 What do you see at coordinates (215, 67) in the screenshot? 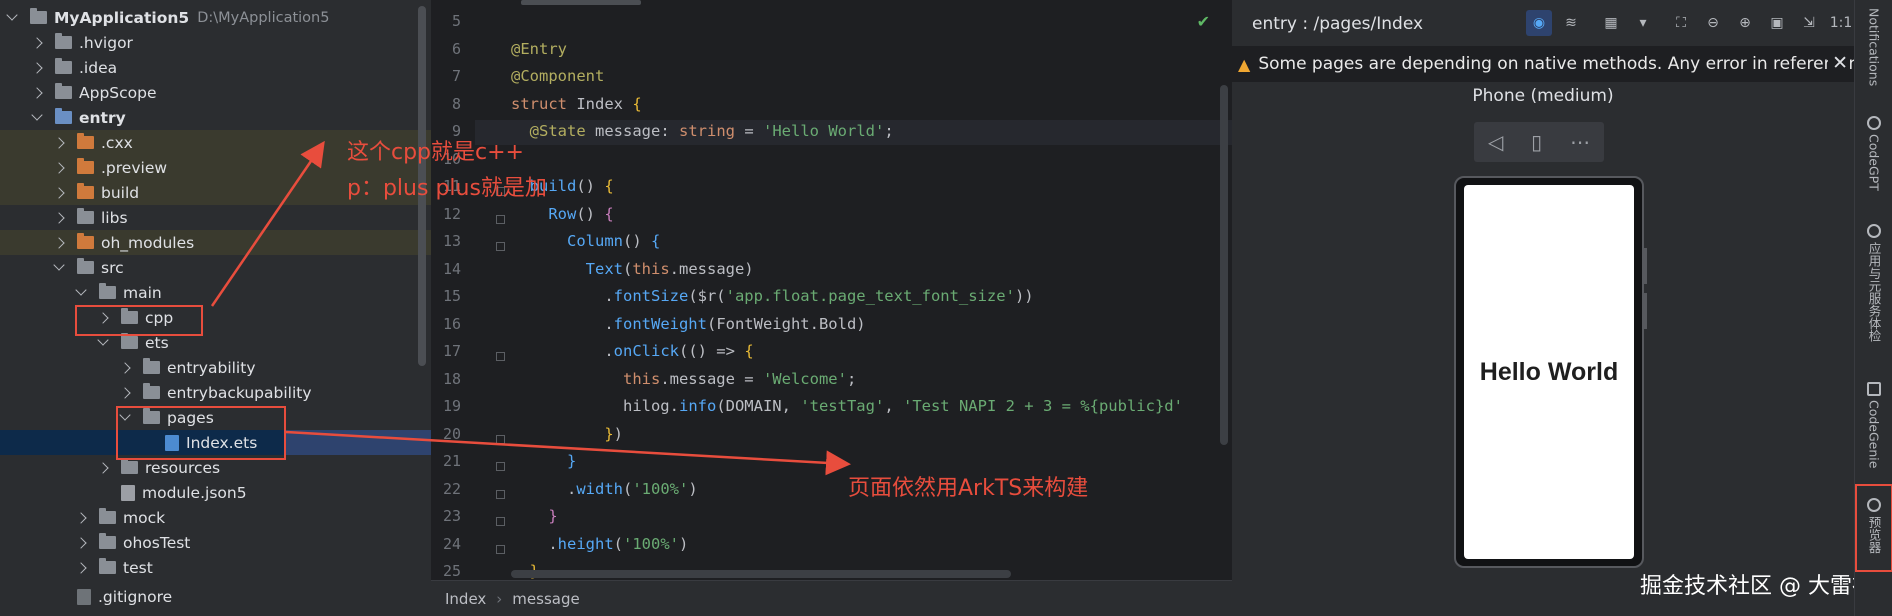
I see `tree-item-idea: .idea` at bounding box center [215, 67].